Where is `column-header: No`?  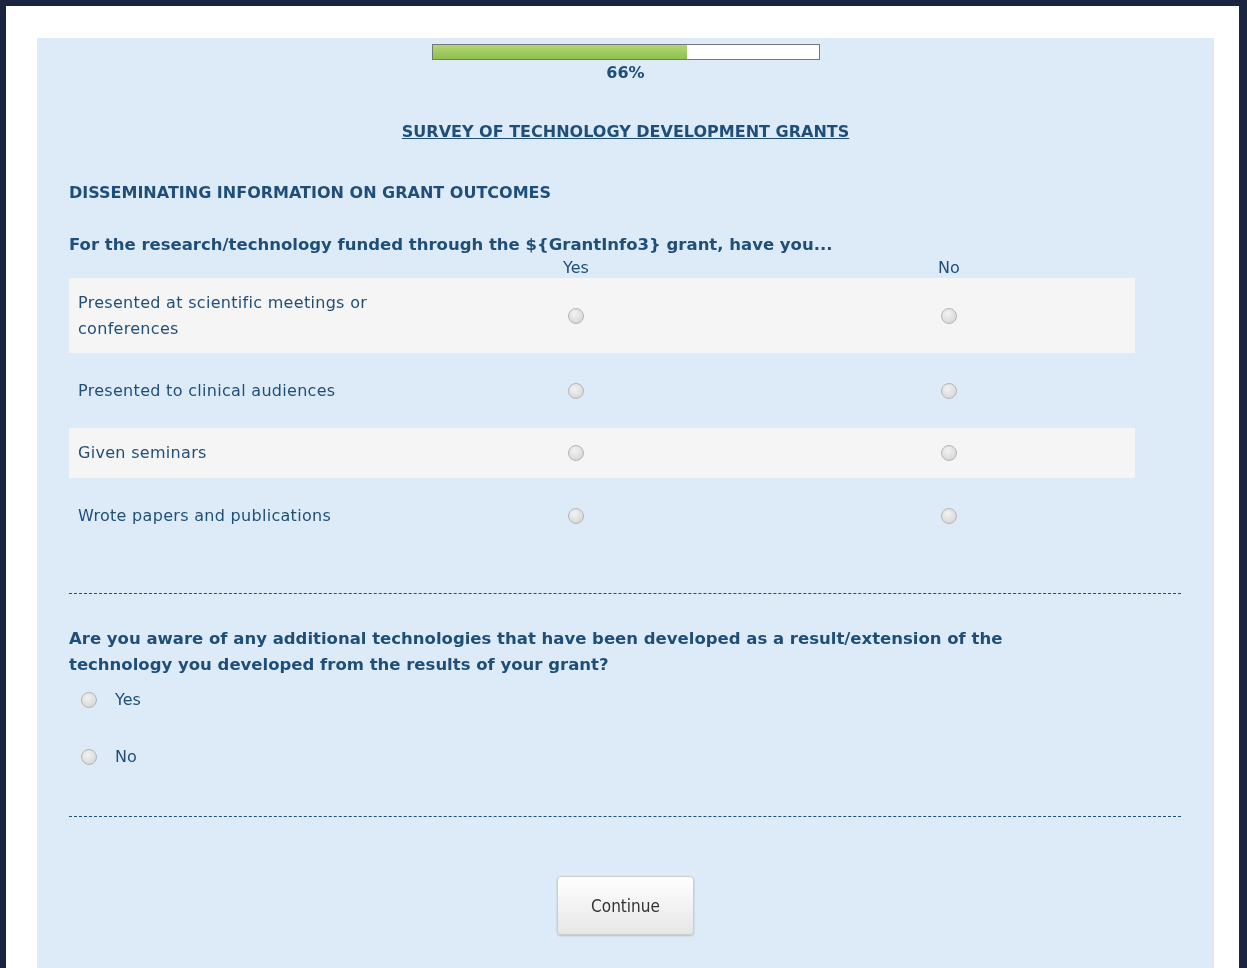 column-header: No is located at coordinates (949, 268).